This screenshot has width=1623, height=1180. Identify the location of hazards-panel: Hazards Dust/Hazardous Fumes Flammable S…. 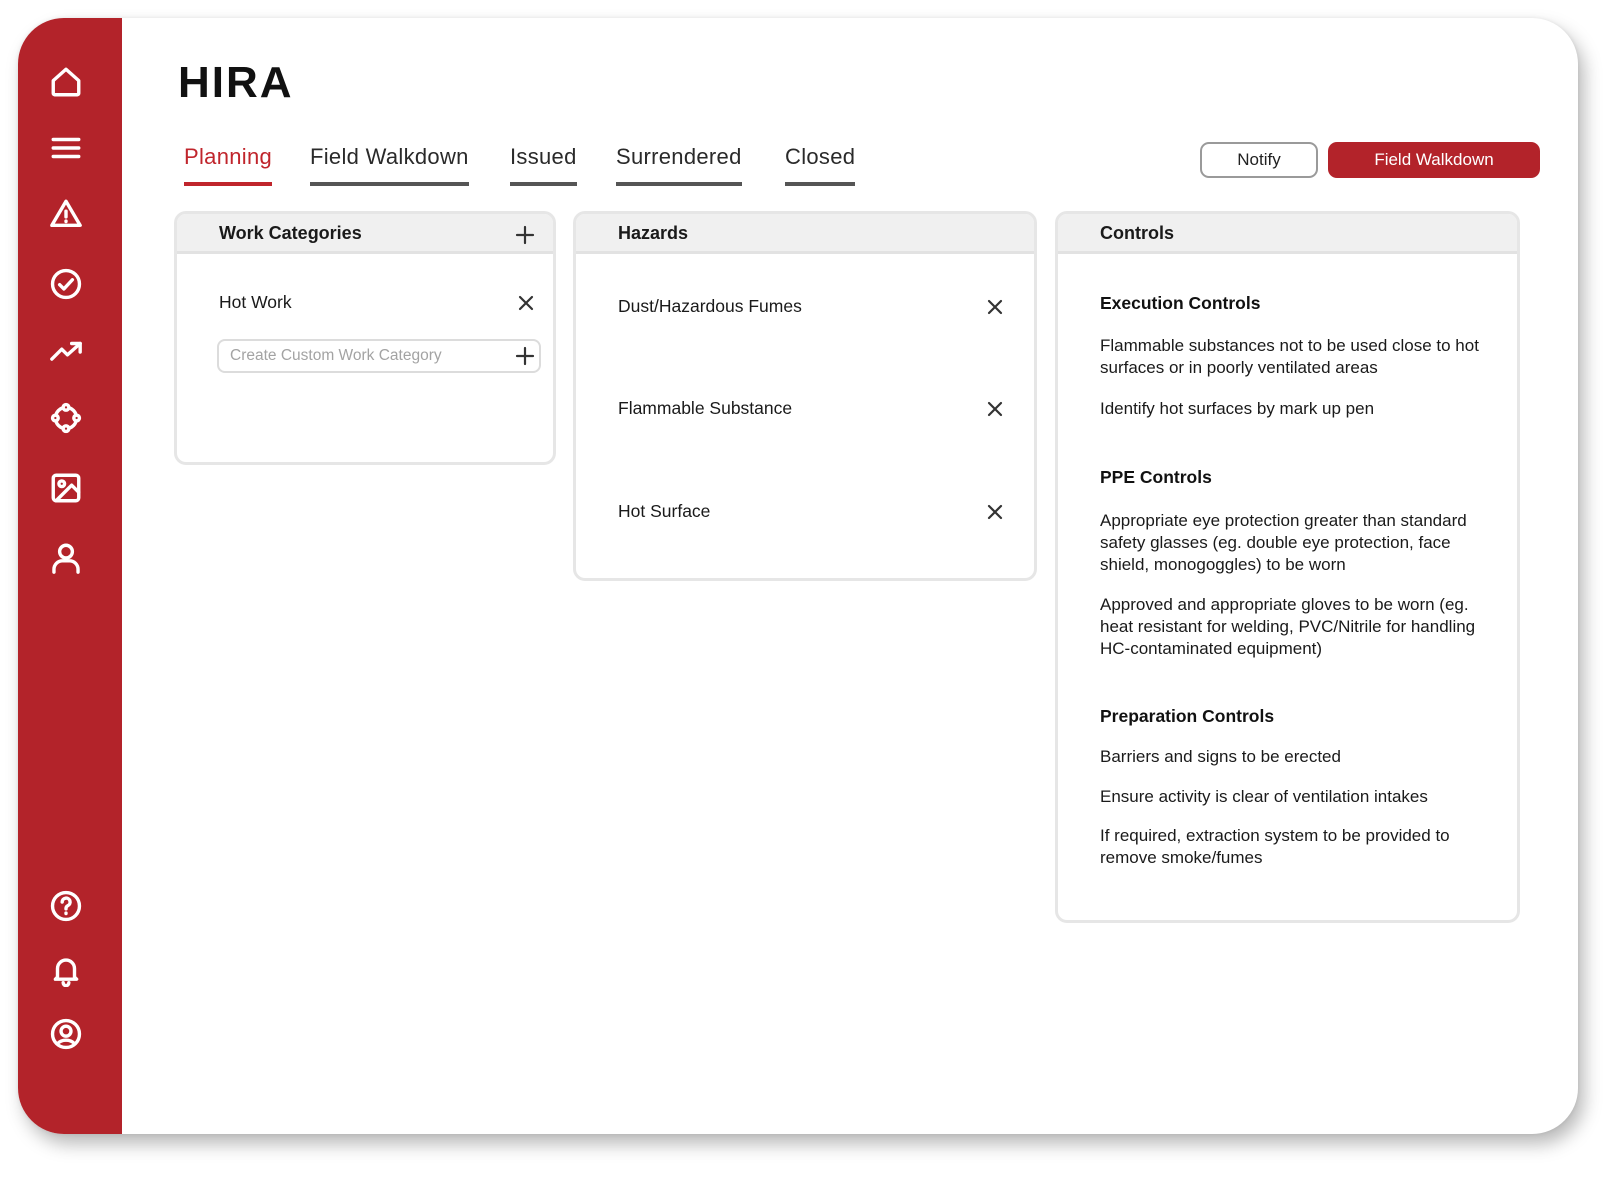
(805, 396).